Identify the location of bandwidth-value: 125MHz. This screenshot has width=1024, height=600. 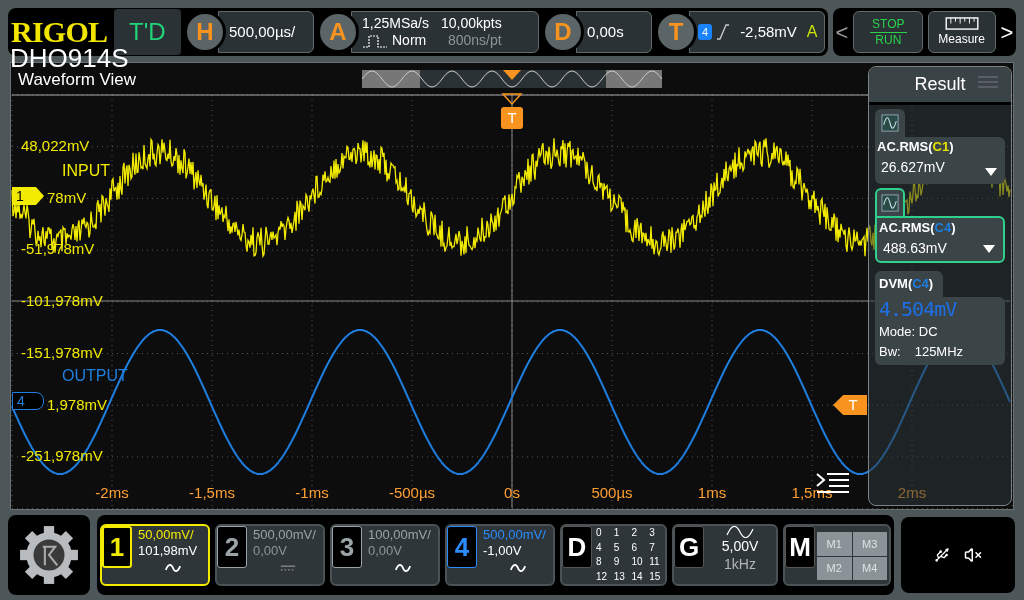
(939, 351).